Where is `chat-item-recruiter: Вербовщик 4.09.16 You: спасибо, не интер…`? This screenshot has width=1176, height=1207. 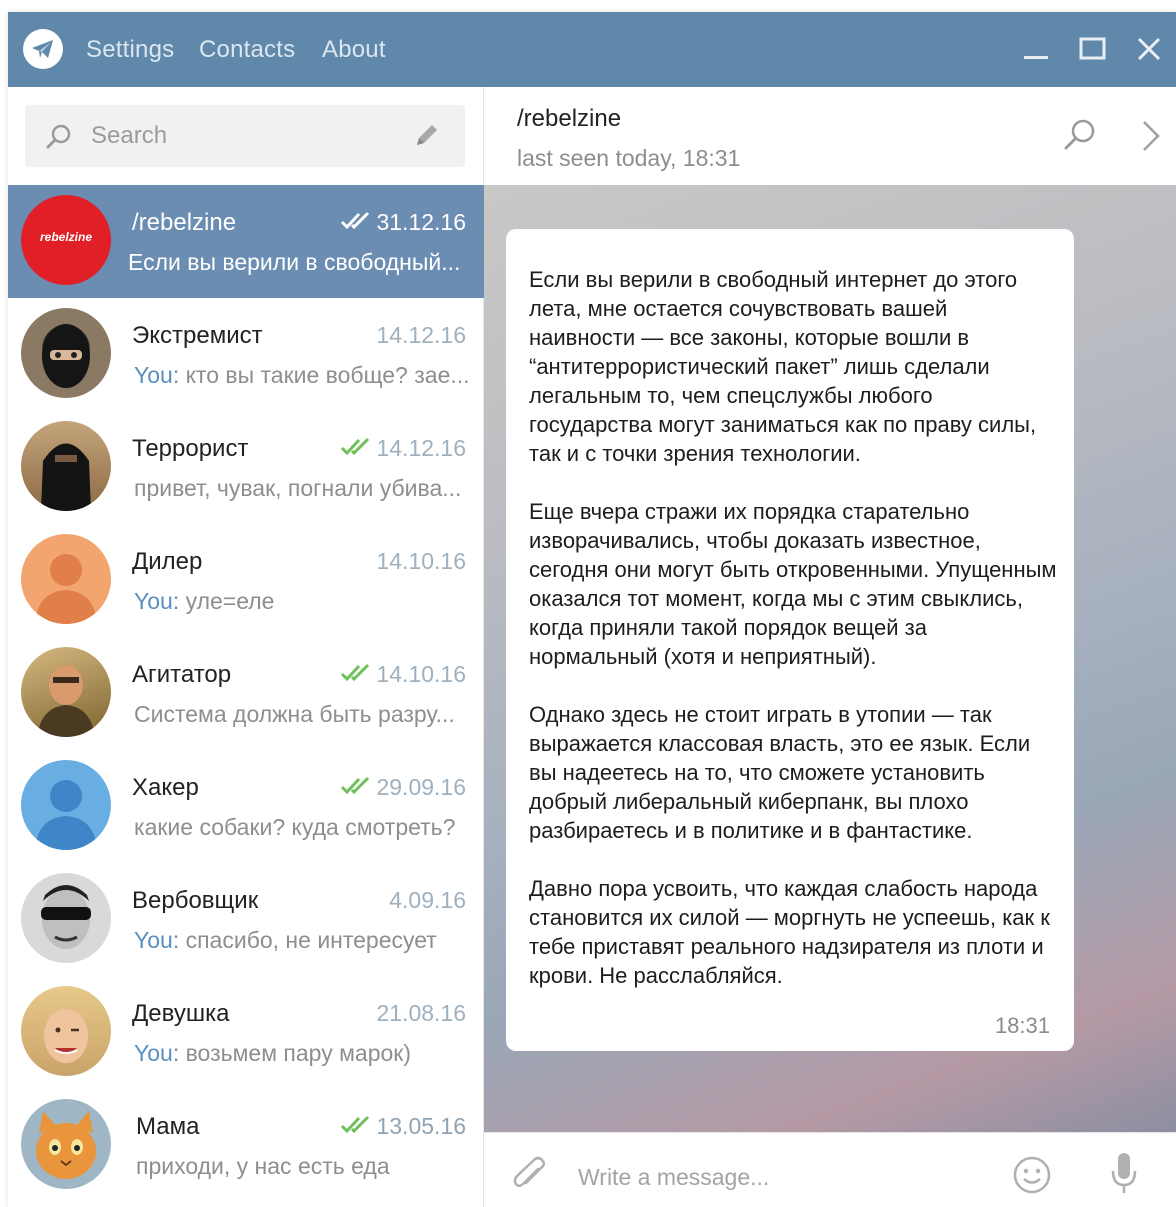 chat-item-recruiter: Вербовщик 4.09.16 You: спасибо, не интер… is located at coordinates (246, 919).